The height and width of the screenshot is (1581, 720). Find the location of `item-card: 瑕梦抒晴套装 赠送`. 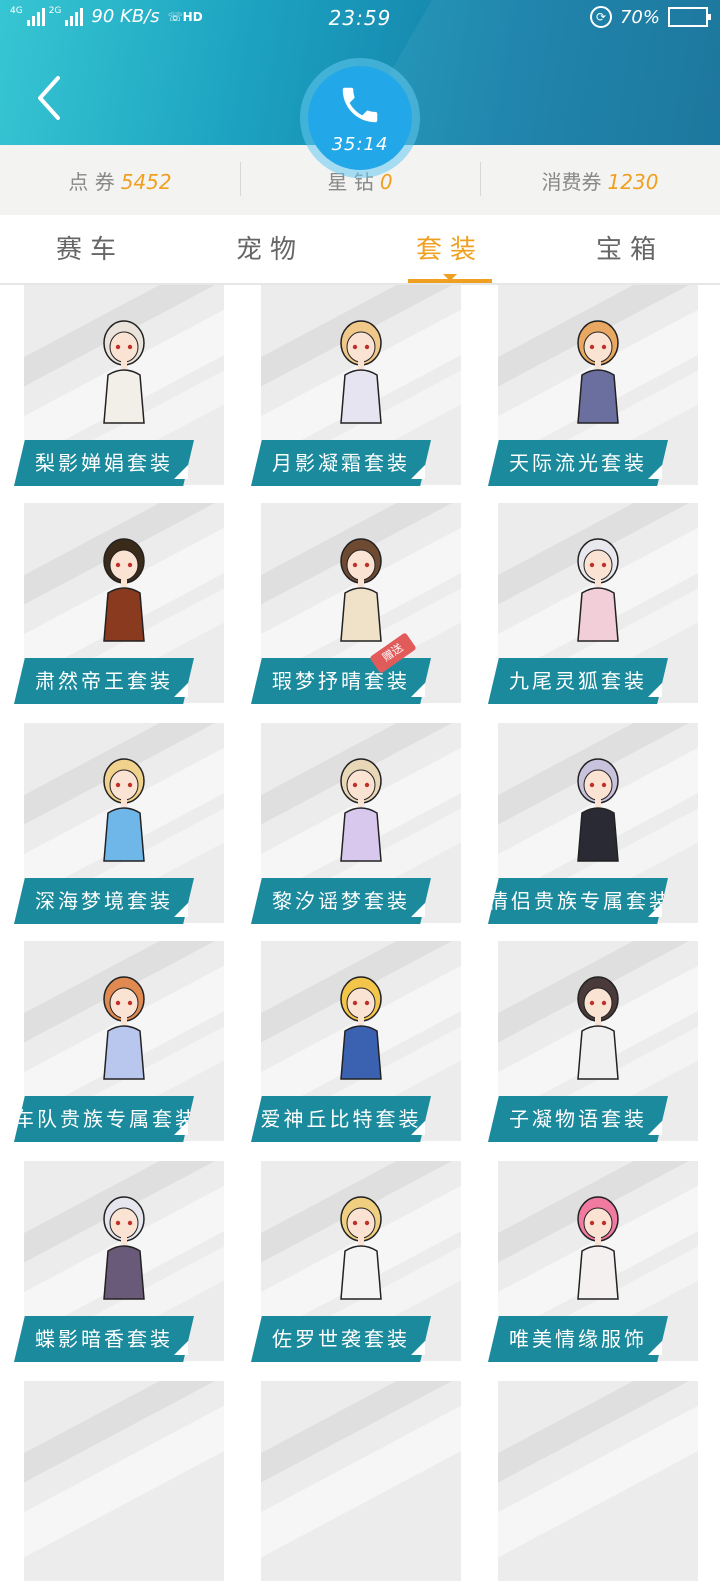

item-card: 瑕梦抒晴套装 赠送 is located at coordinates (356, 603).